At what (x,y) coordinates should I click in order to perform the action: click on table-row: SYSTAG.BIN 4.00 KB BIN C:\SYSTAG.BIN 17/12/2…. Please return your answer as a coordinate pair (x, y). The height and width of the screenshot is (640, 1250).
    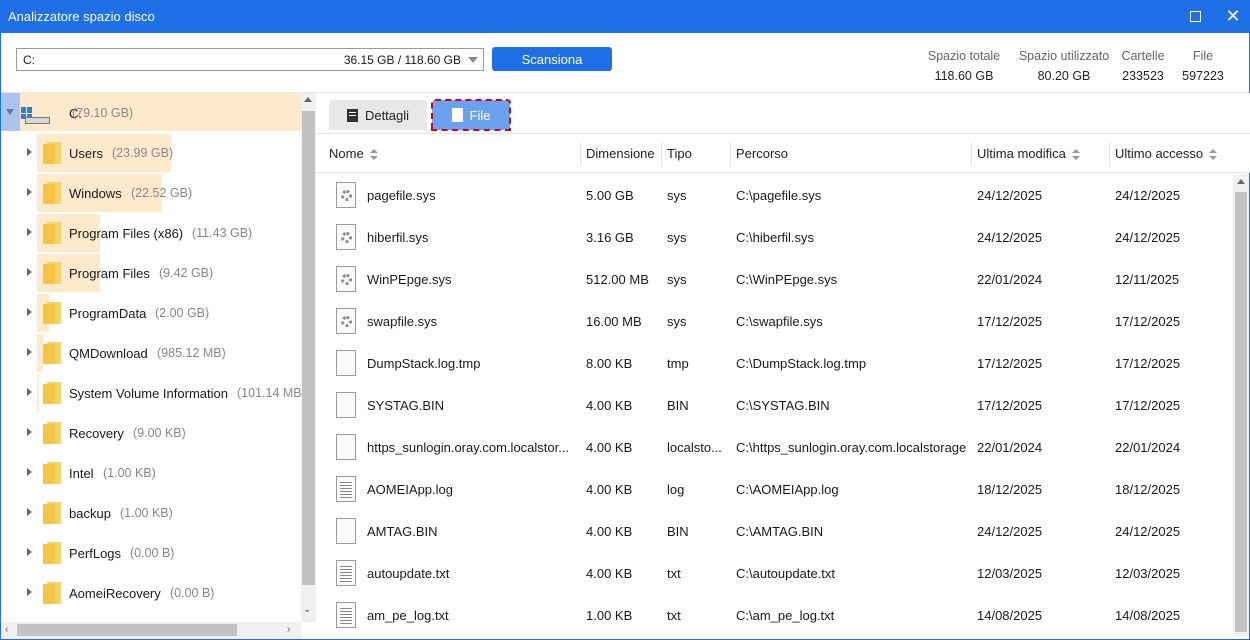
    Looking at the image, I should click on (774, 405).